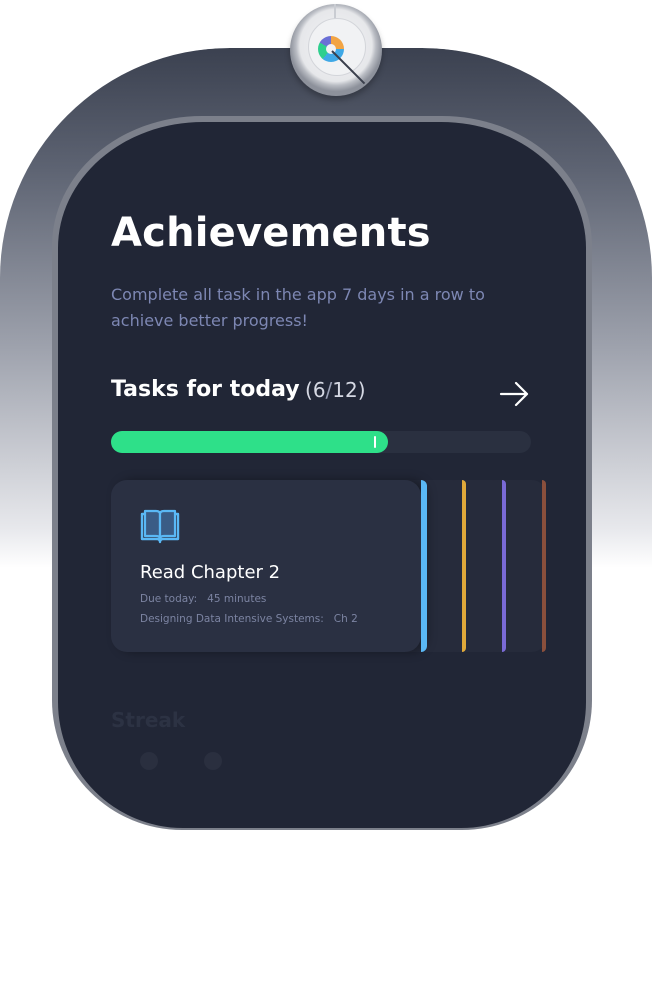 The image size is (652, 1002). Describe the element at coordinates (345, 390) in the screenshot. I see `tasks-total: 12` at that location.